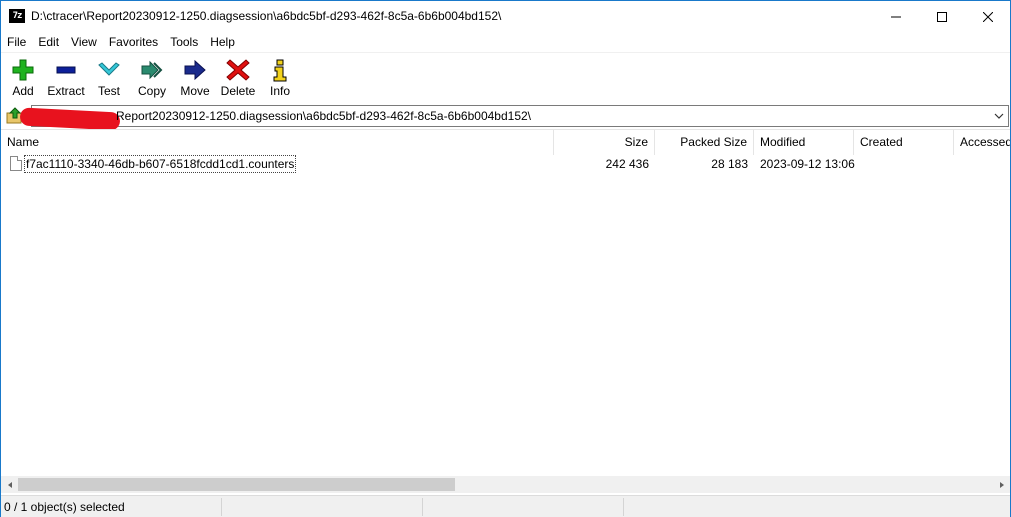 This screenshot has width=1011, height=517. What do you see at coordinates (16, 163) in the screenshot?
I see `file-icon` at bounding box center [16, 163].